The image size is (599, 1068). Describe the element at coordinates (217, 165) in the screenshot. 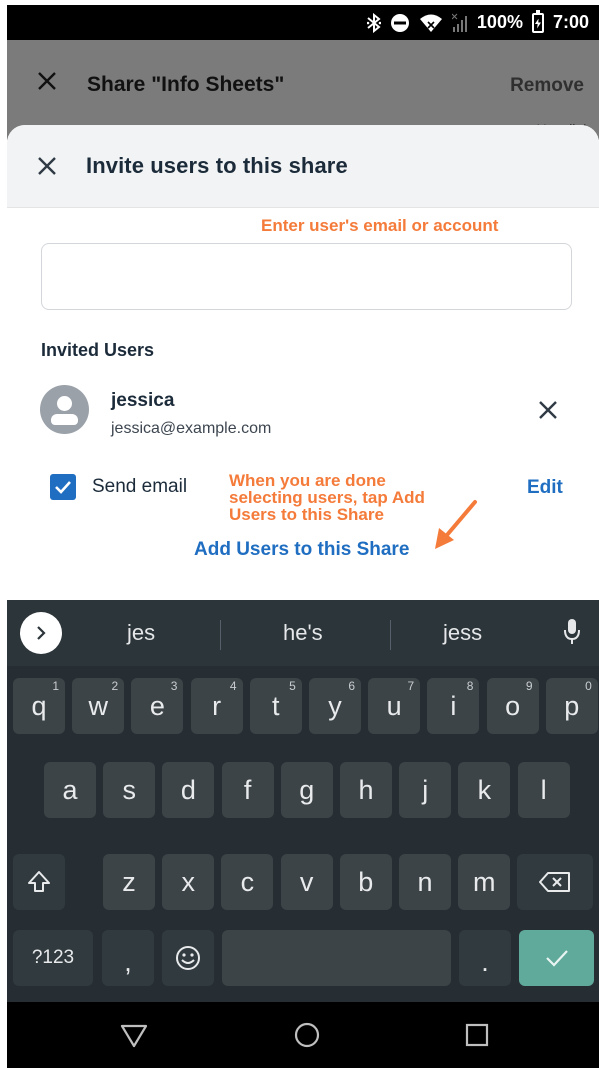

I see `sheet-title: Invite users to this share` at that location.